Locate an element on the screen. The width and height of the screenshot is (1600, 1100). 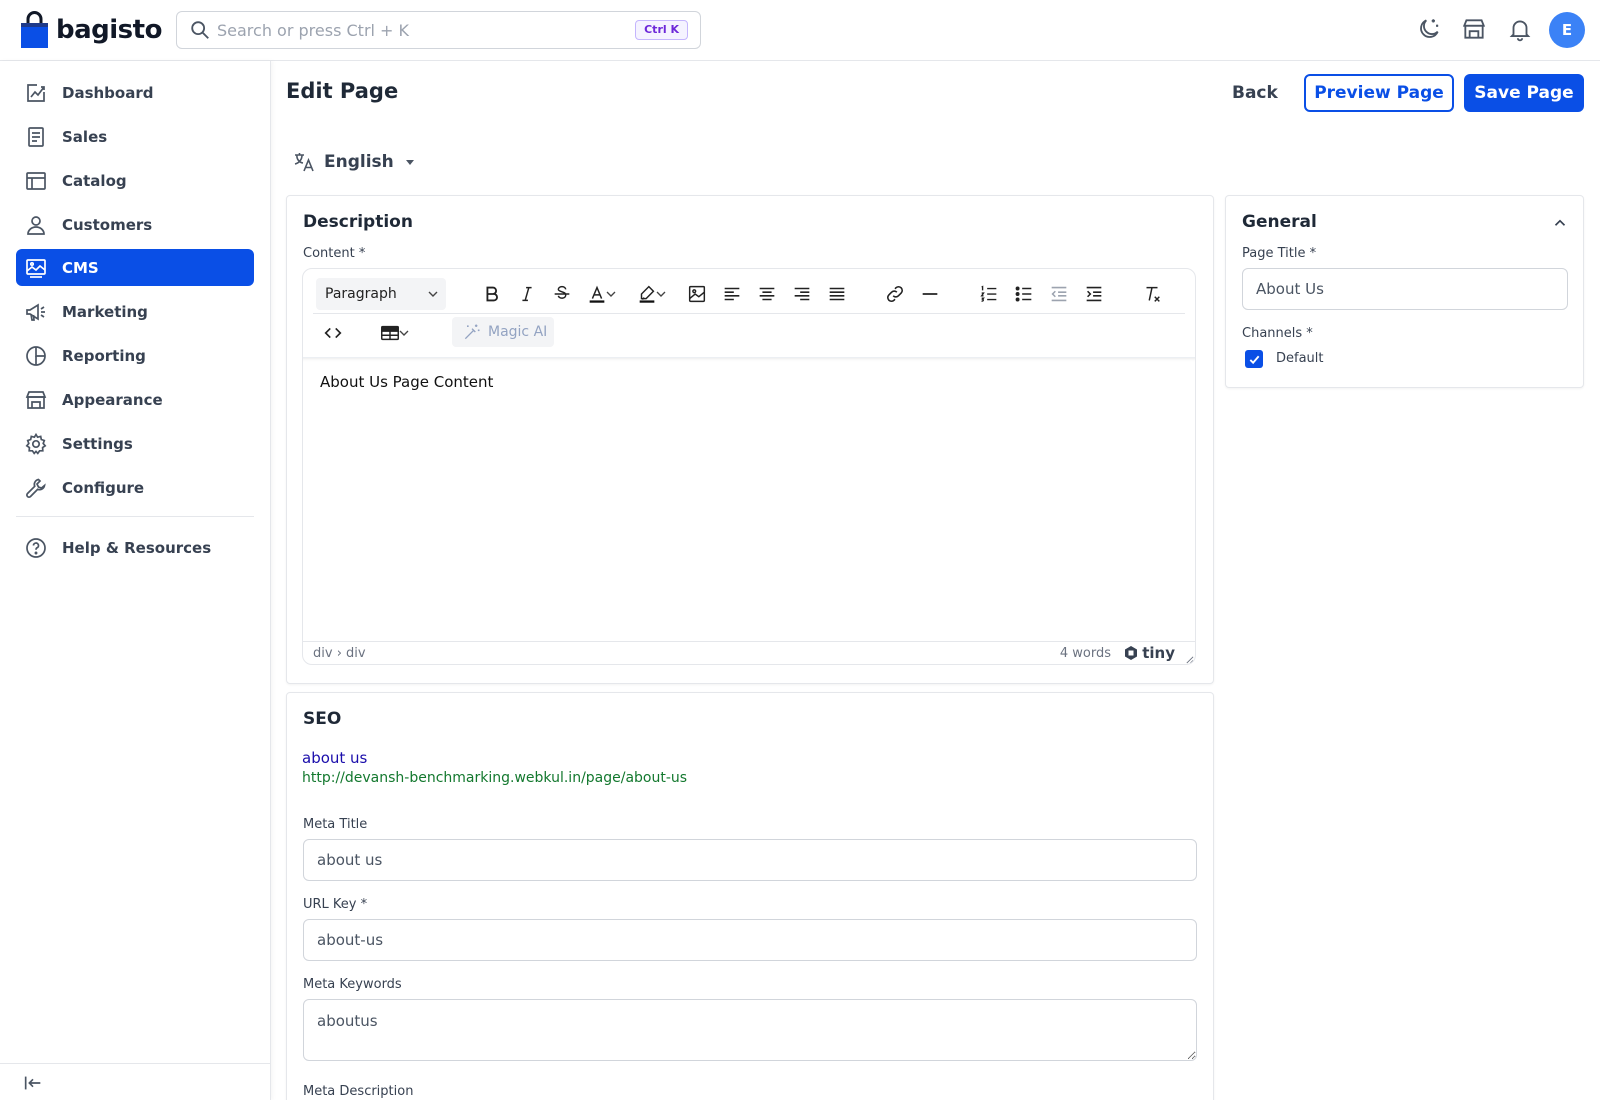
align-right-icon is located at coordinates (802, 294).